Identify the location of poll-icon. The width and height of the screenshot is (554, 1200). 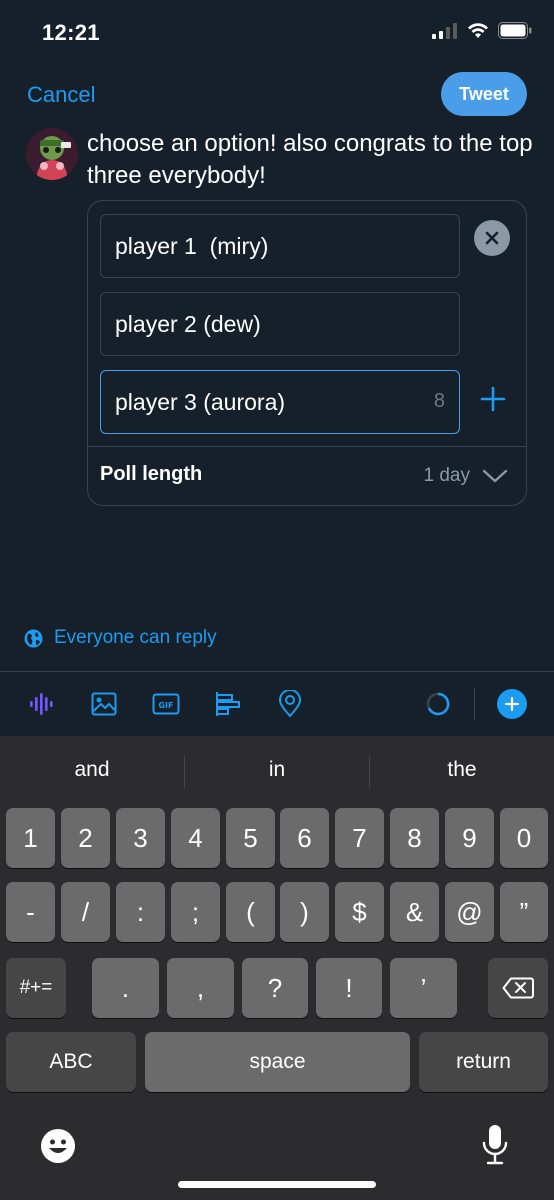
(228, 704).